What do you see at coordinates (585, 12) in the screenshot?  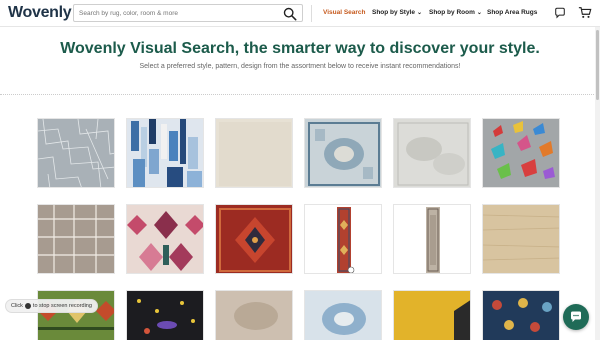 I see `cart-icon` at bounding box center [585, 12].